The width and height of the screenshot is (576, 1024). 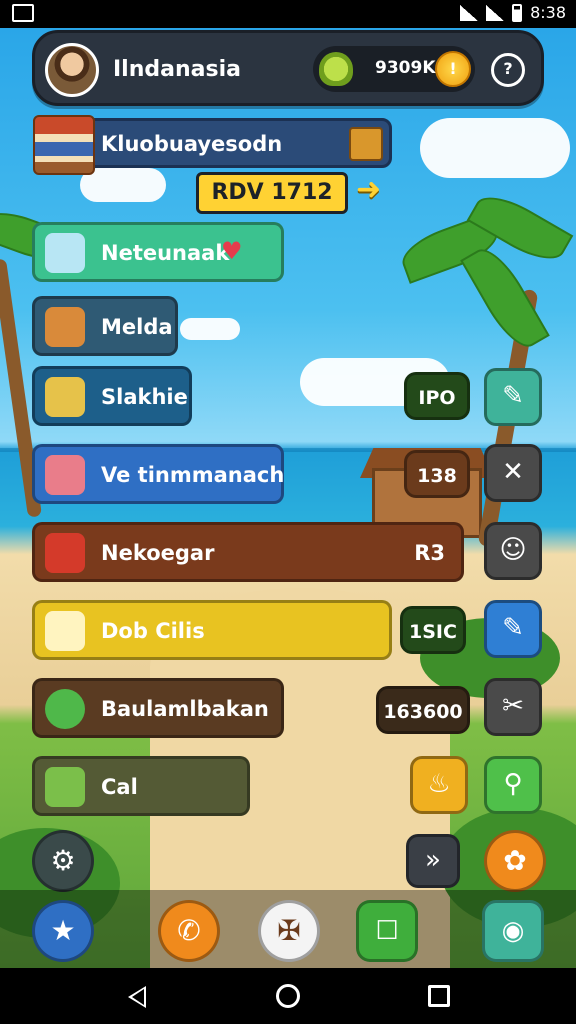 I want to click on value-badge-5: 163600, so click(x=423, y=710).